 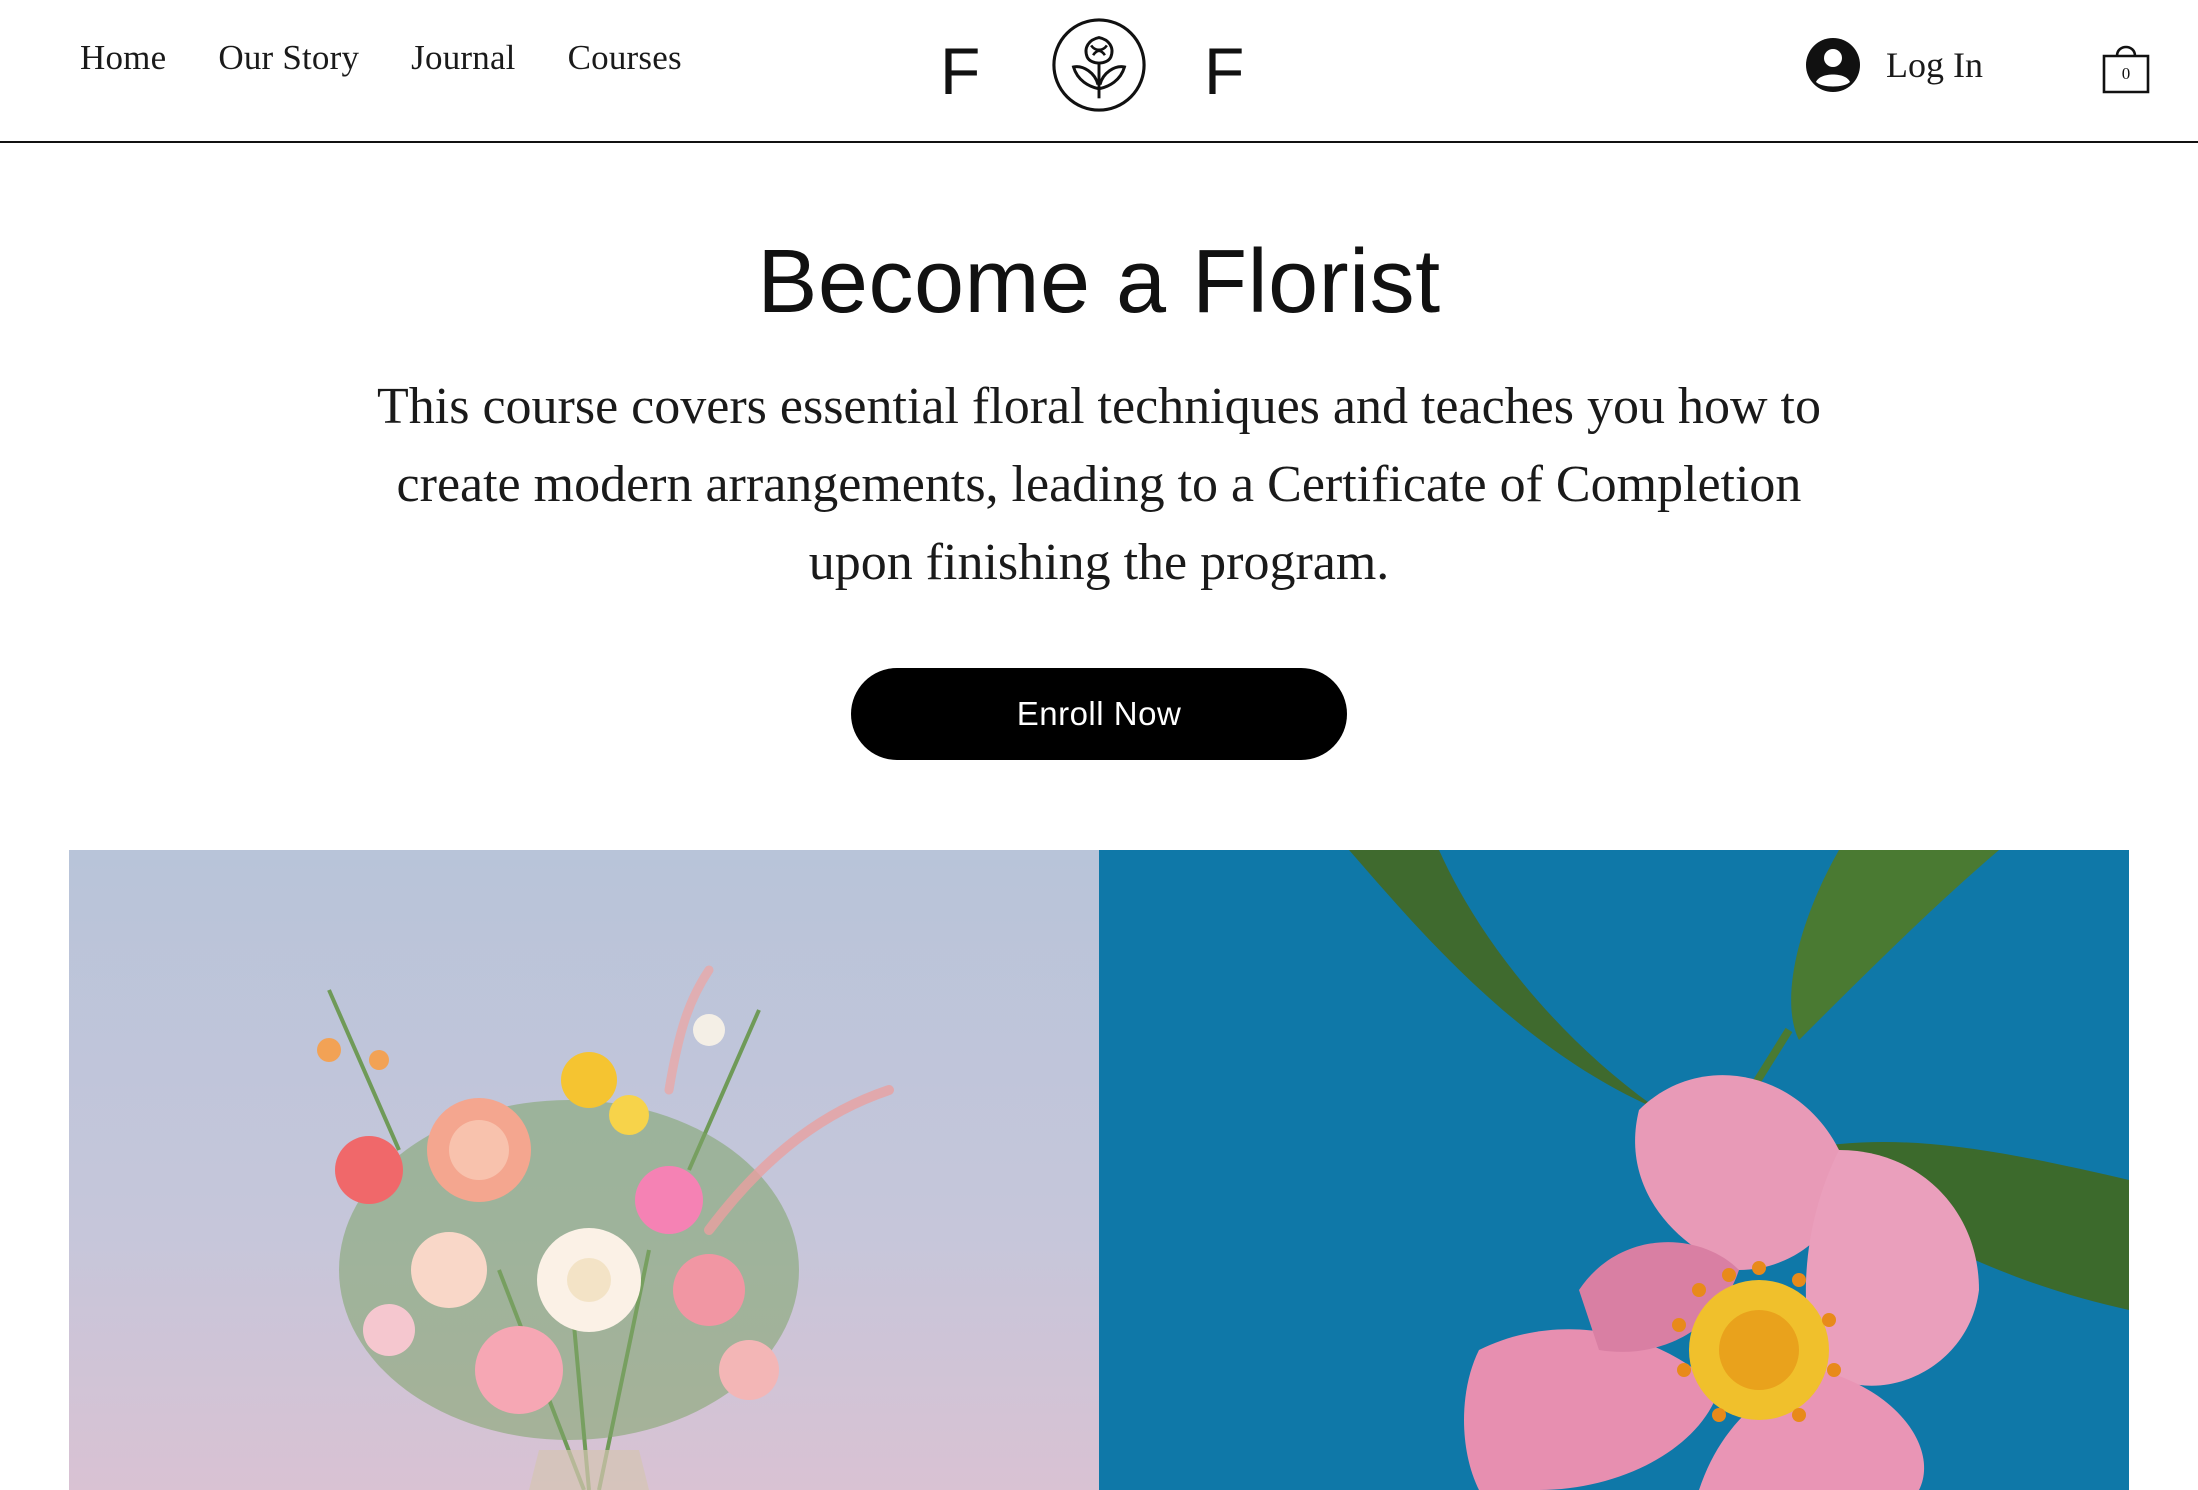 I want to click on rose-in-hands-icon, so click(x=1099, y=65).